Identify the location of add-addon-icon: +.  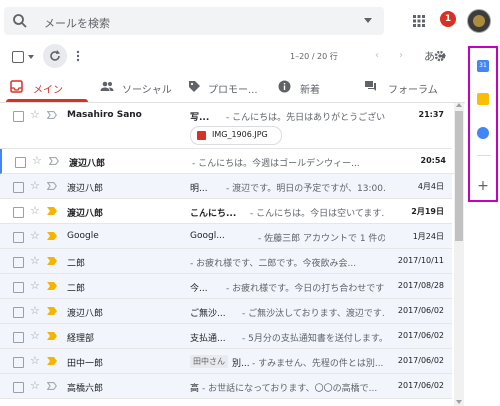
(483, 186).